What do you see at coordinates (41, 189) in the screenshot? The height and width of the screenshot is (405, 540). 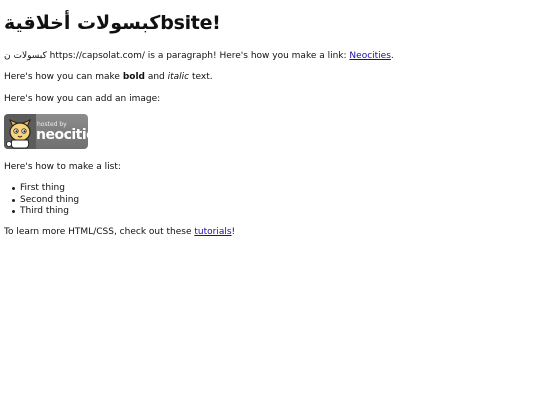 I see `list-item: First thing` at bounding box center [41, 189].